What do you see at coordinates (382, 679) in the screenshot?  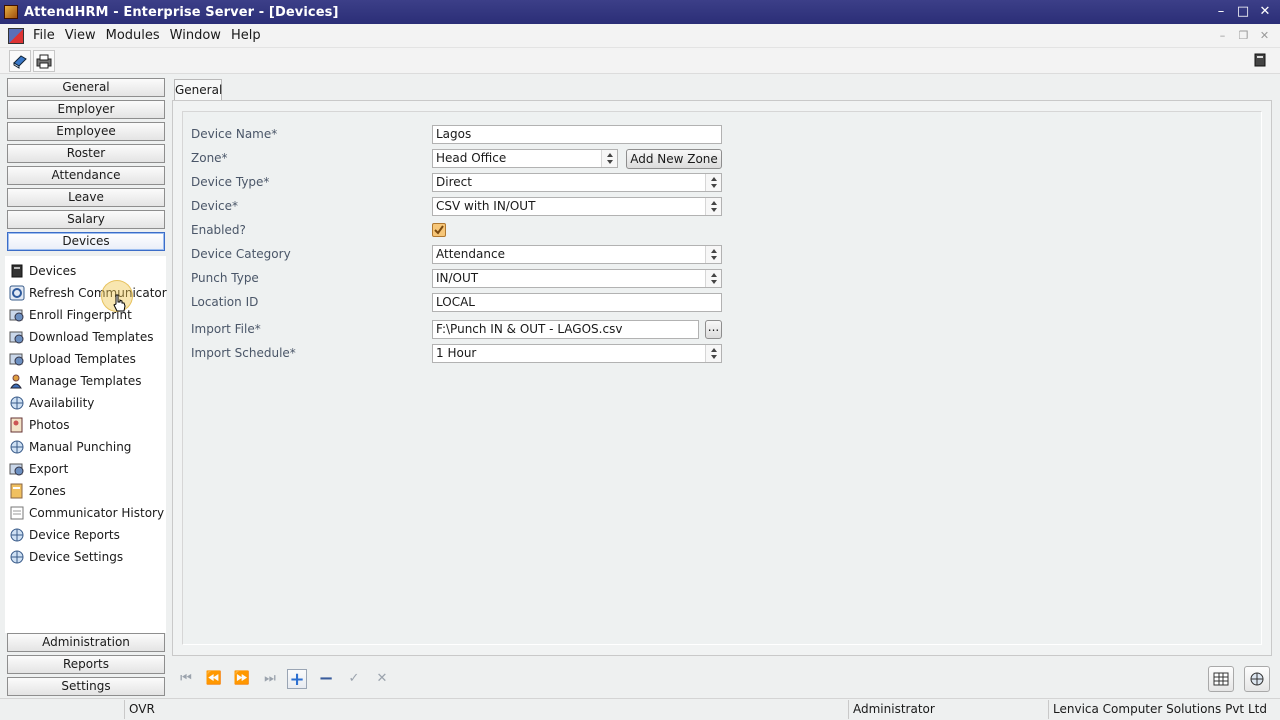 I see `cancel-record-button: ✕` at bounding box center [382, 679].